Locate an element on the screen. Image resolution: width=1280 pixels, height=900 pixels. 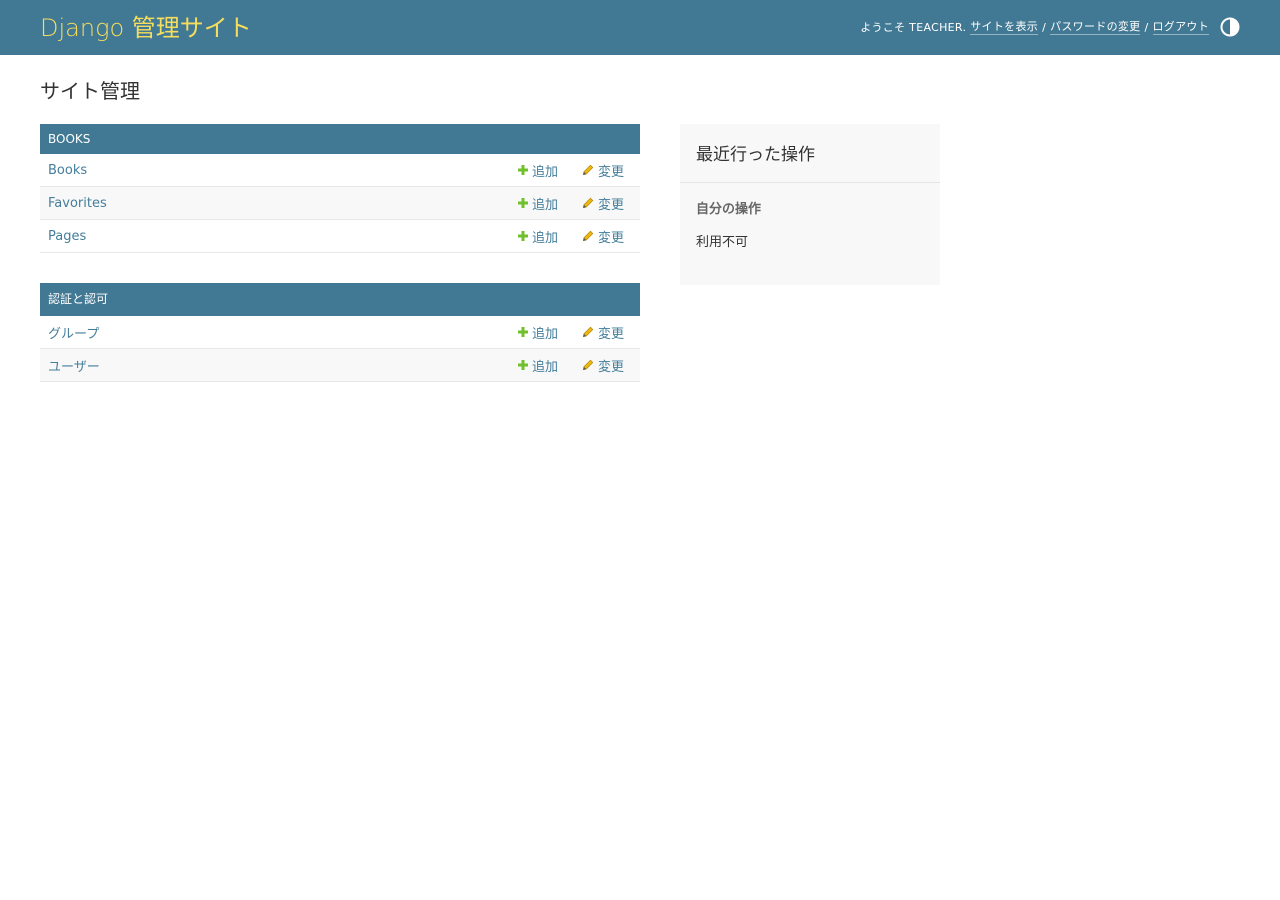
model-row-groups: グループ 追加 変更 is located at coordinates (340, 332).